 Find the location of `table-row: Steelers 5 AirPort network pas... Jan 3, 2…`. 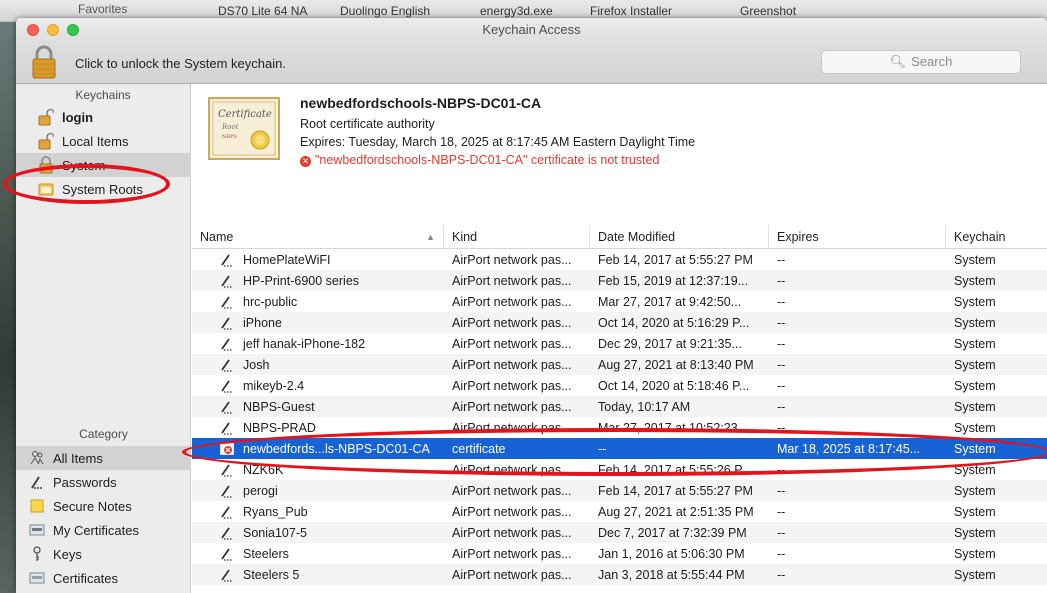

table-row: Steelers 5 AirPort network pas... Jan 3, 2… is located at coordinates (619, 574).